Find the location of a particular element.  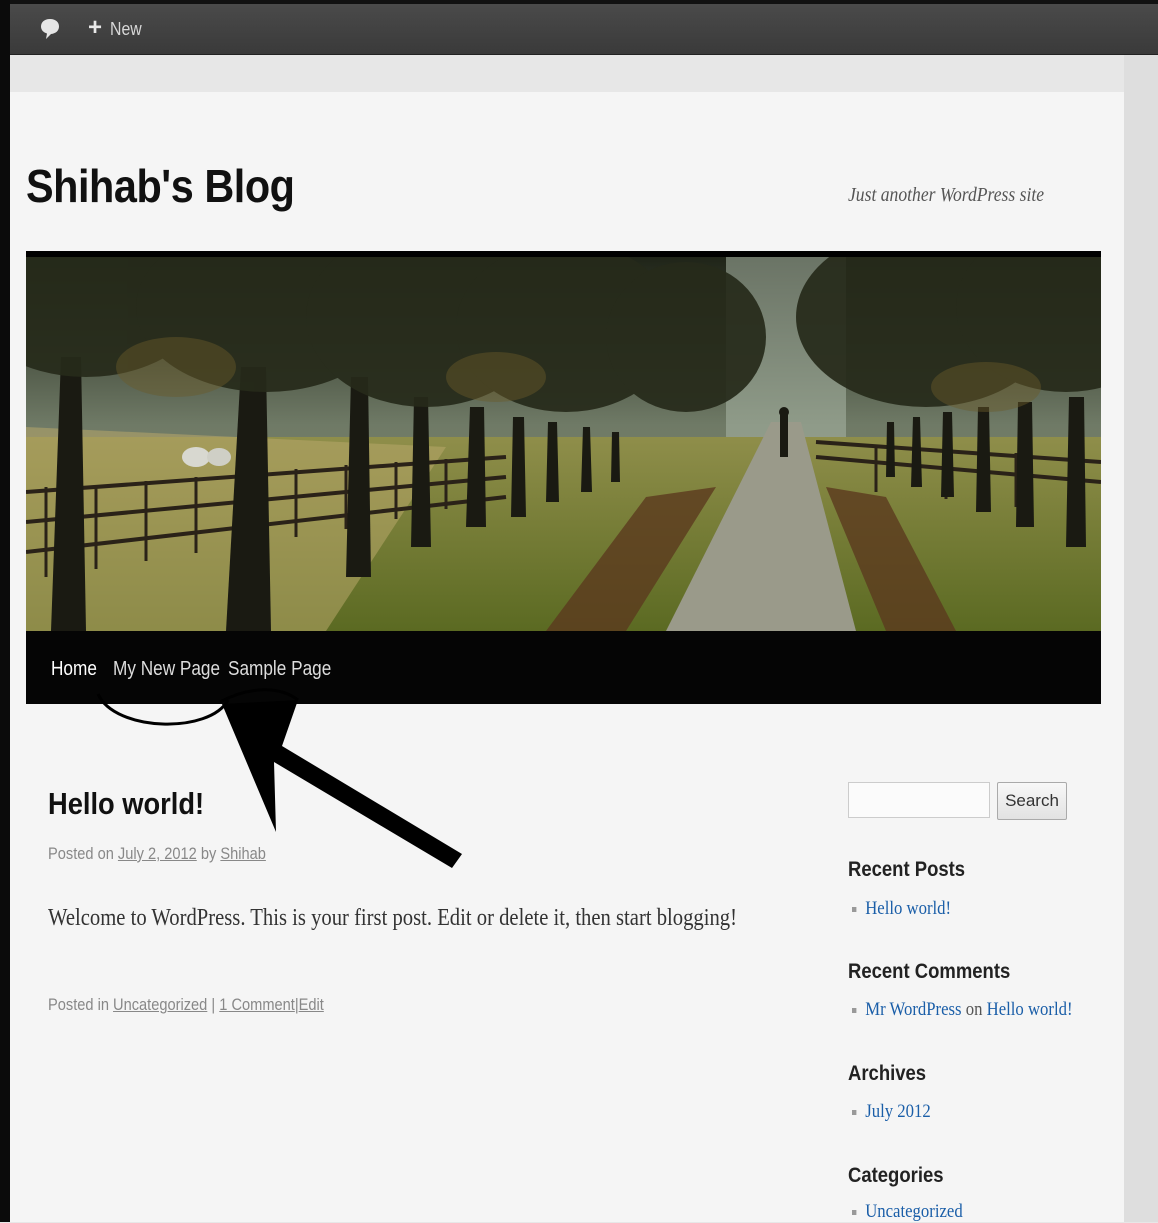

nav-item-sample-page: Sample Page is located at coordinates (279, 669).